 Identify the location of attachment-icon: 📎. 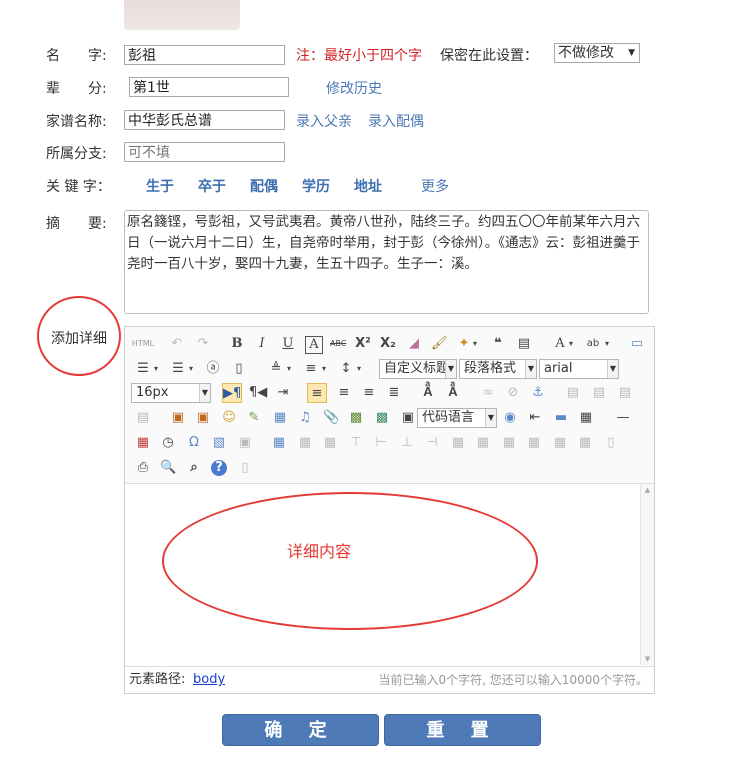
(331, 418).